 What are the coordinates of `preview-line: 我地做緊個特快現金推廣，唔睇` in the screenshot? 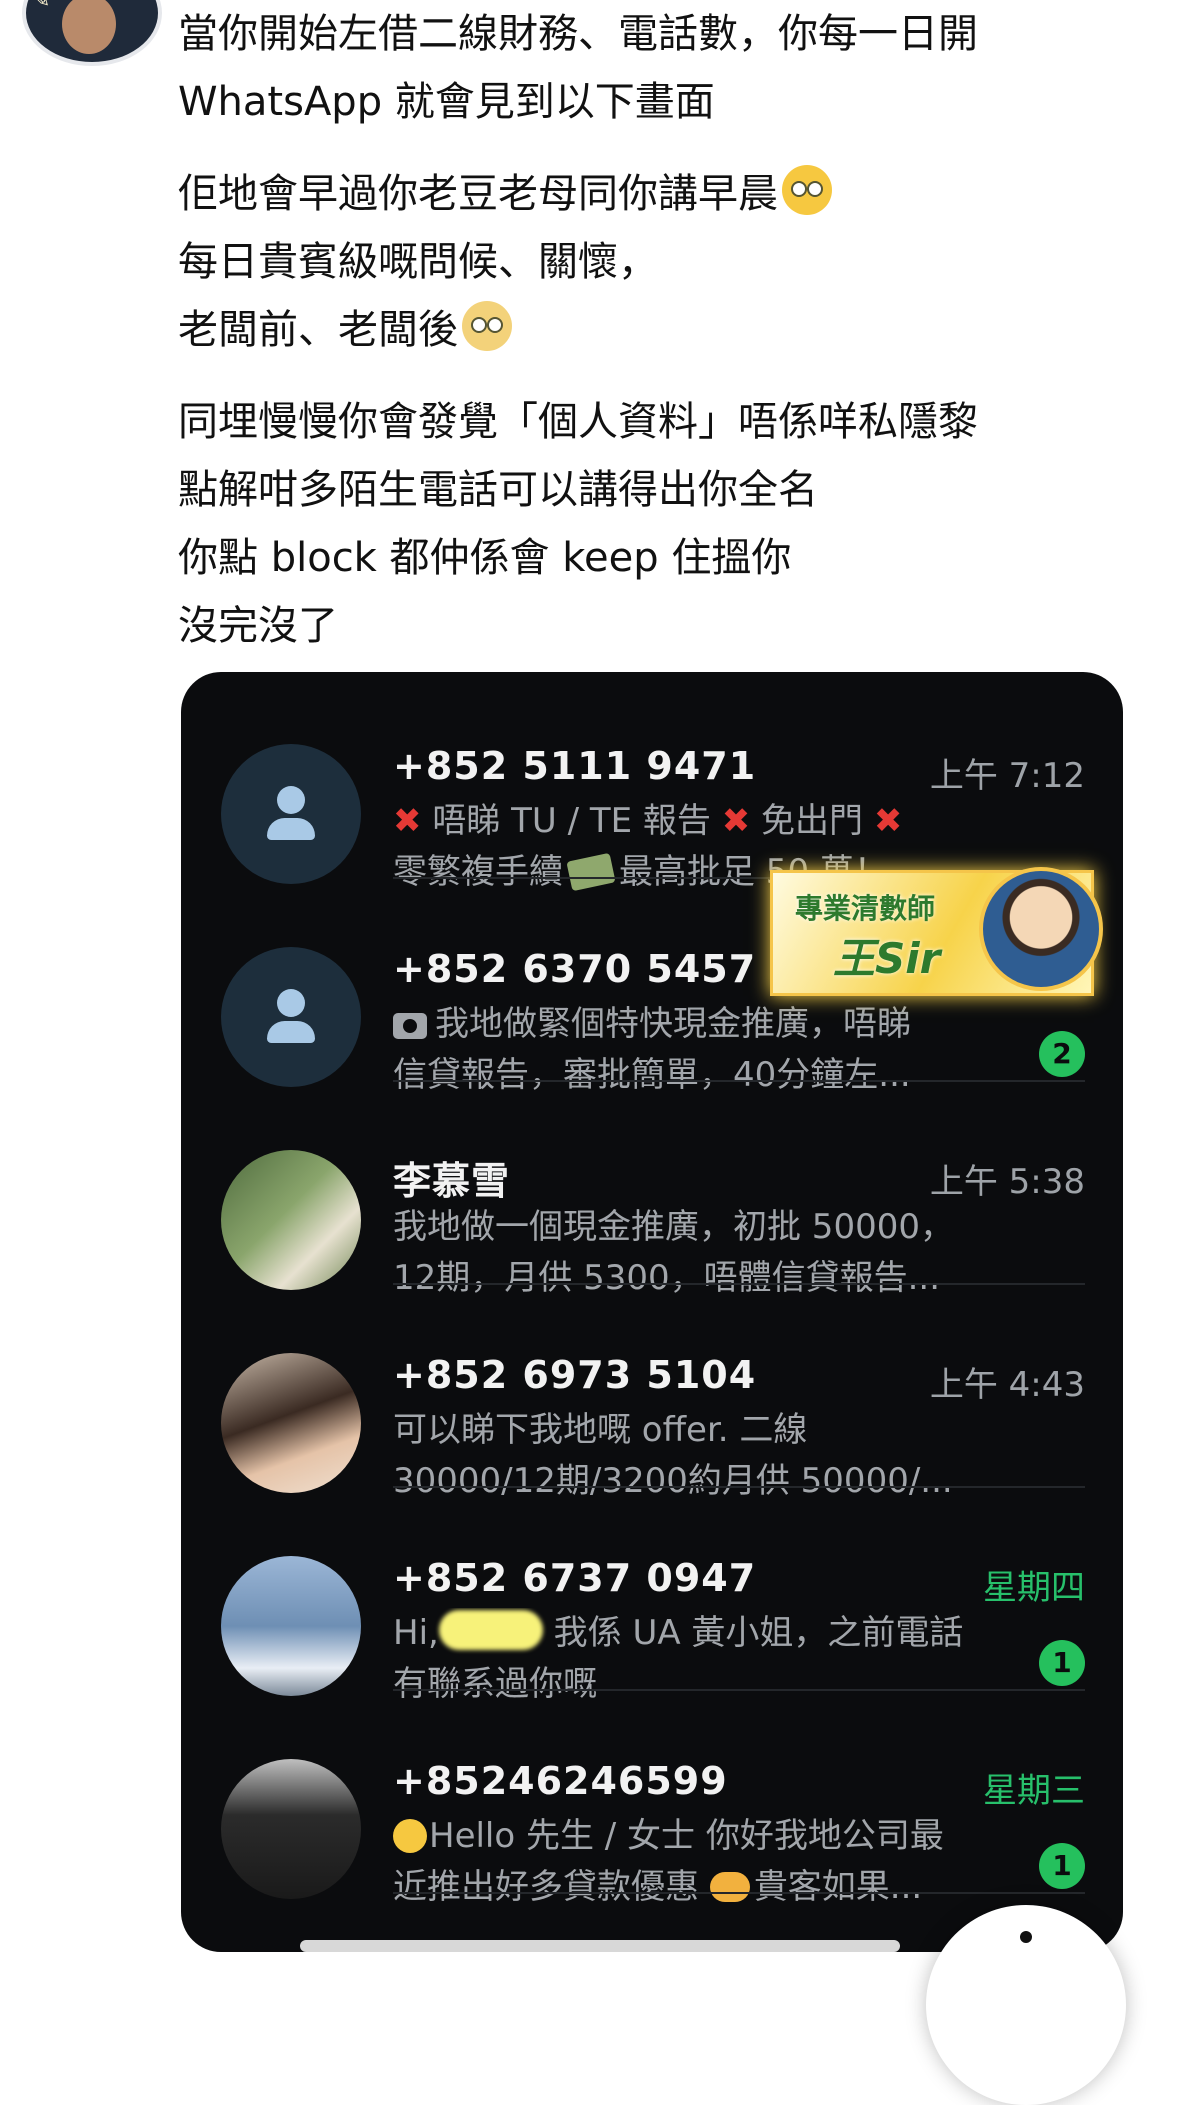 It's located at (693, 1024).